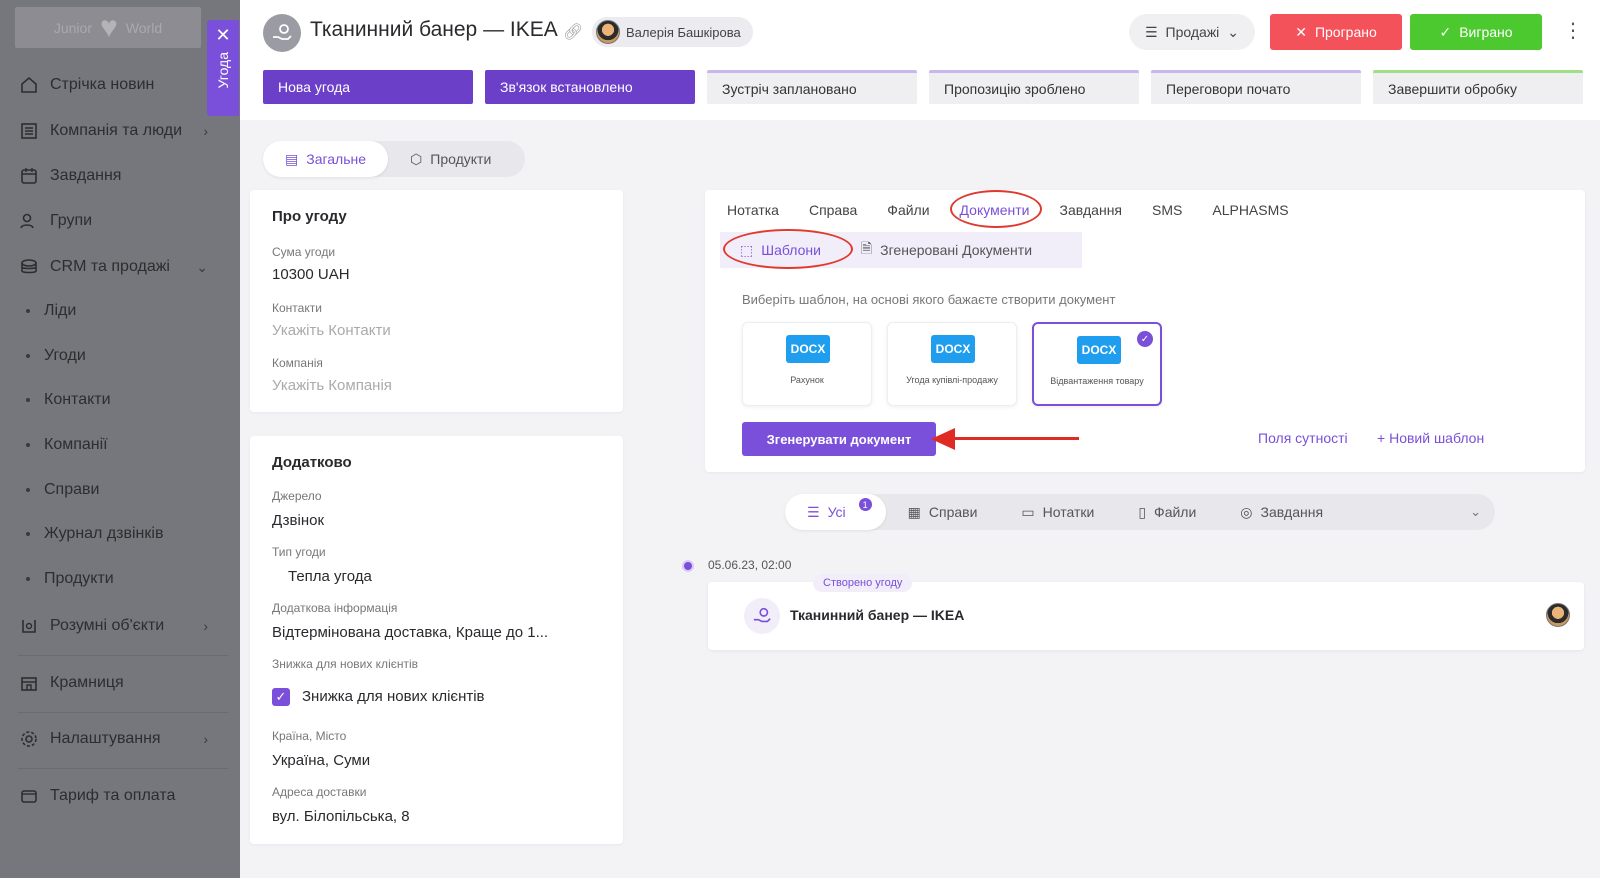 This screenshot has width=1600, height=878. I want to click on tab-general: ▤ Загальне, so click(326, 159).